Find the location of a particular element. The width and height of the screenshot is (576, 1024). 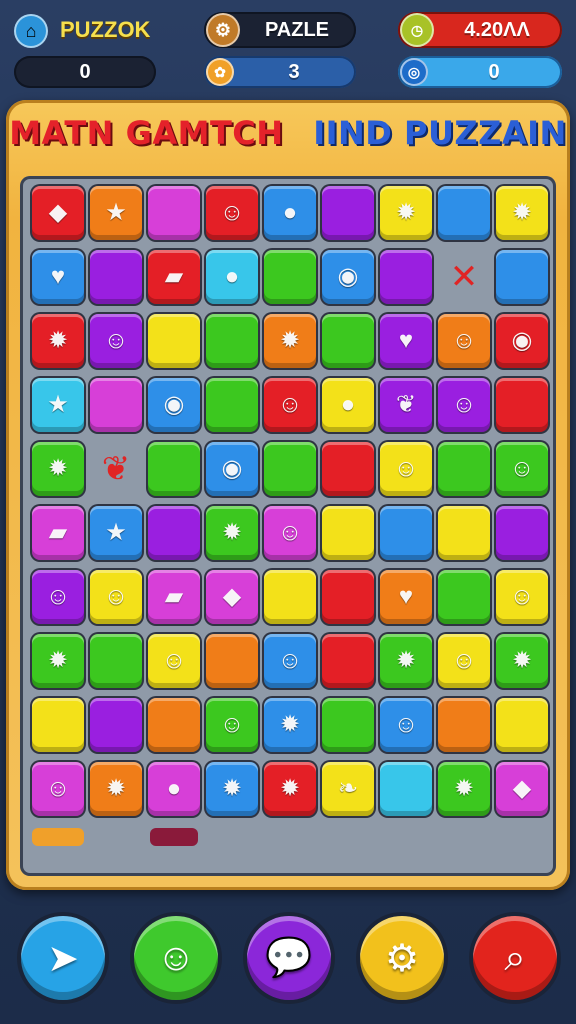

character-button: ☺ is located at coordinates (176, 958).